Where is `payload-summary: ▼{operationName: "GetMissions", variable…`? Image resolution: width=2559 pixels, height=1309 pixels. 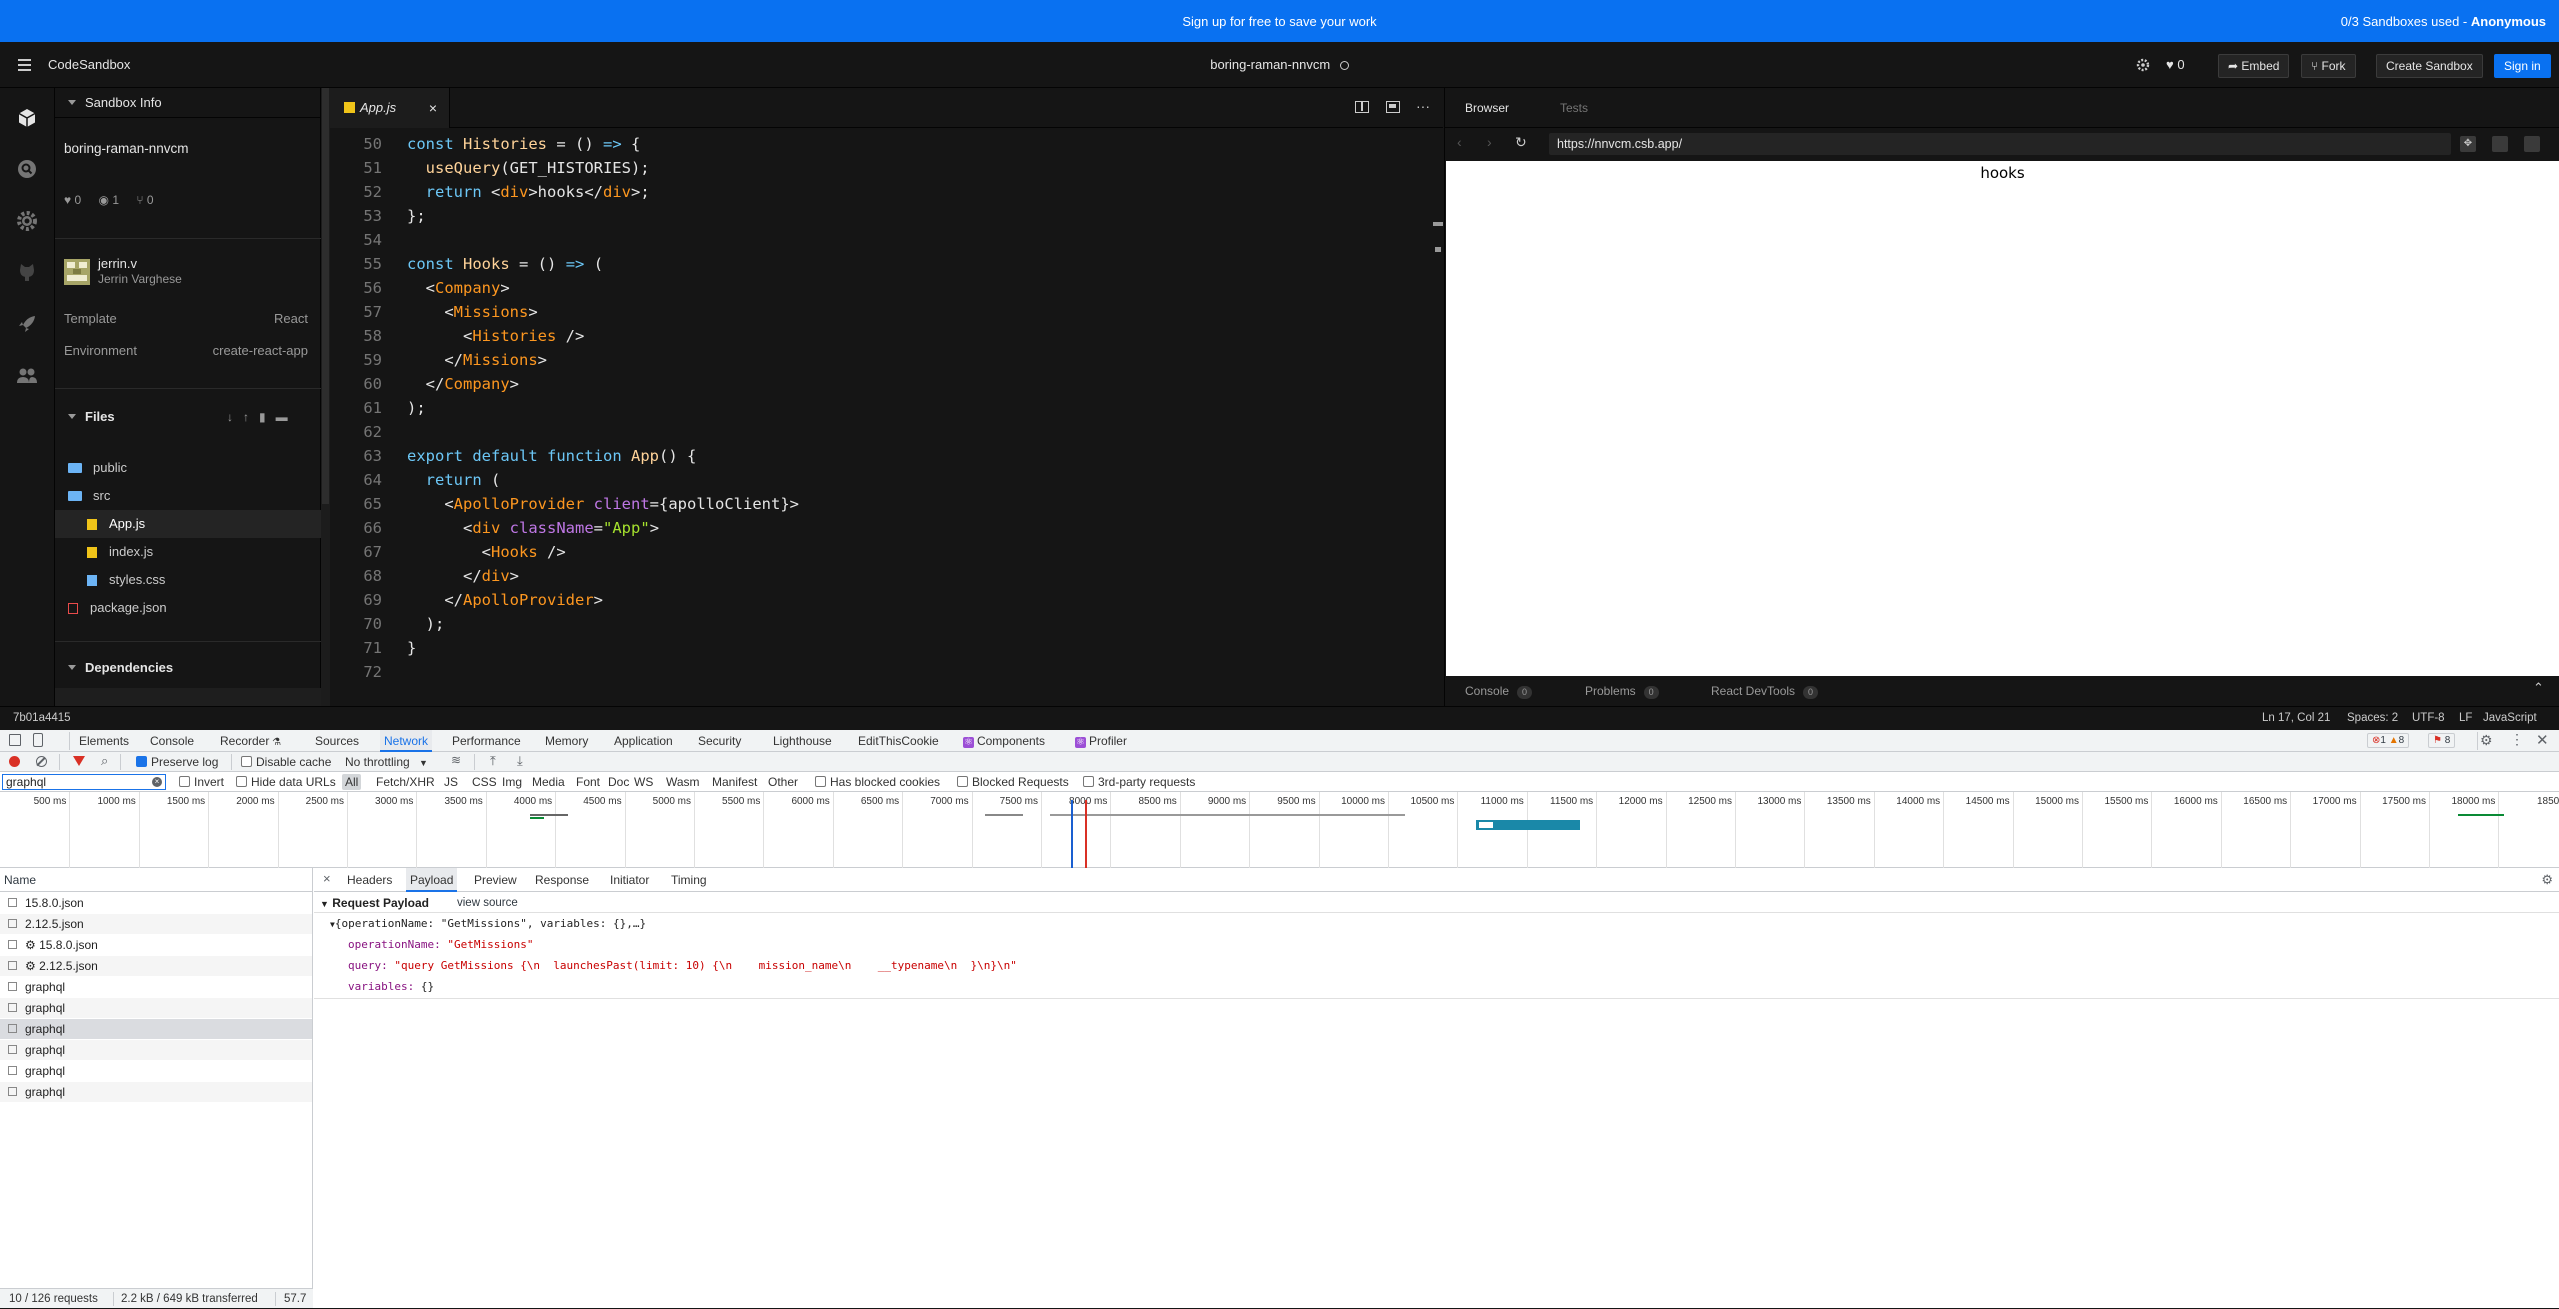
payload-summary: ▼{operationName: "GetMissions", variable… is located at coordinates (488, 923).